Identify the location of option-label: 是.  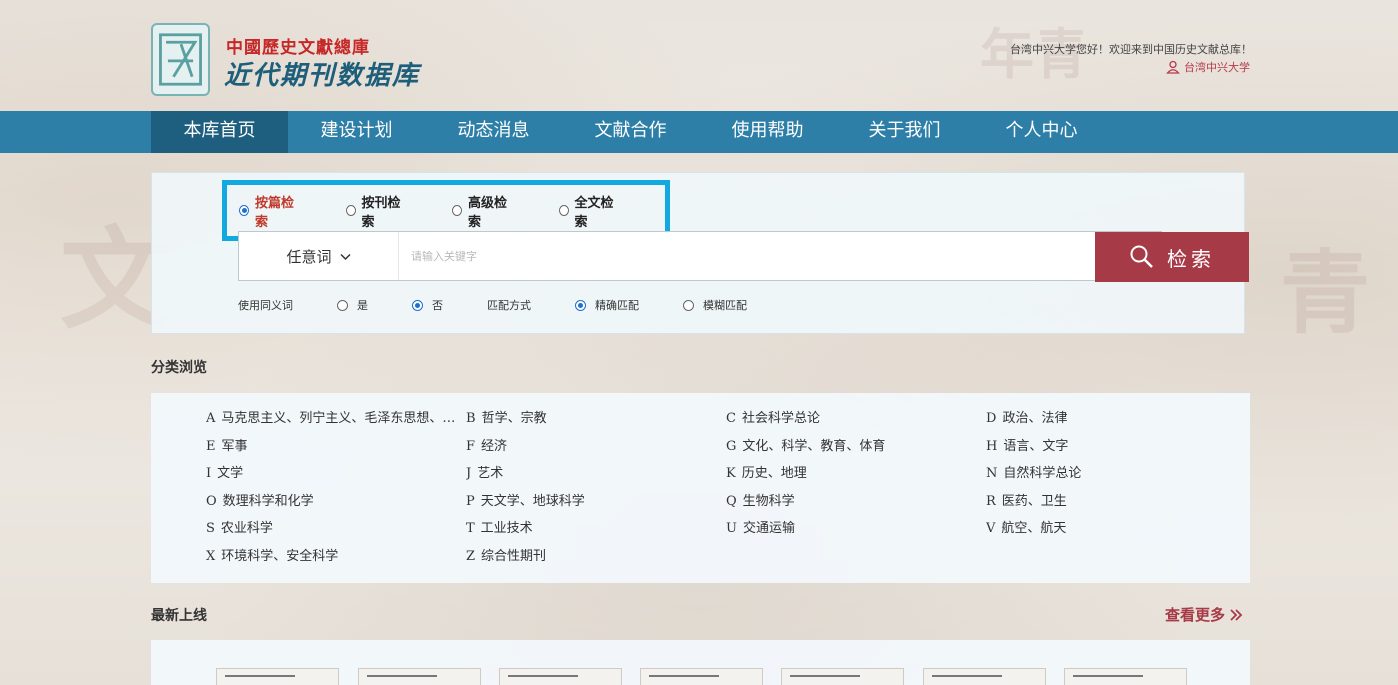
(362, 305).